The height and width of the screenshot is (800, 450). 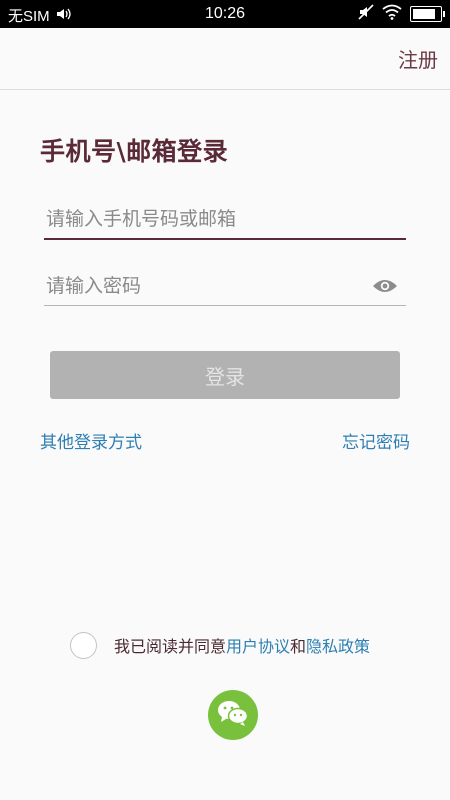 What do you see at coordinates (225, 59) in the screenshot?
I see `header-bar: 注册` at bounding box center [225, 59].